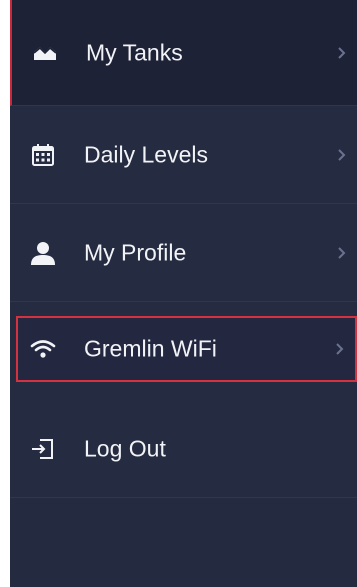  What do you see at coordinates (43, 253) in the screenshot?
I see `person-icon` at bounding box center [43, 253].